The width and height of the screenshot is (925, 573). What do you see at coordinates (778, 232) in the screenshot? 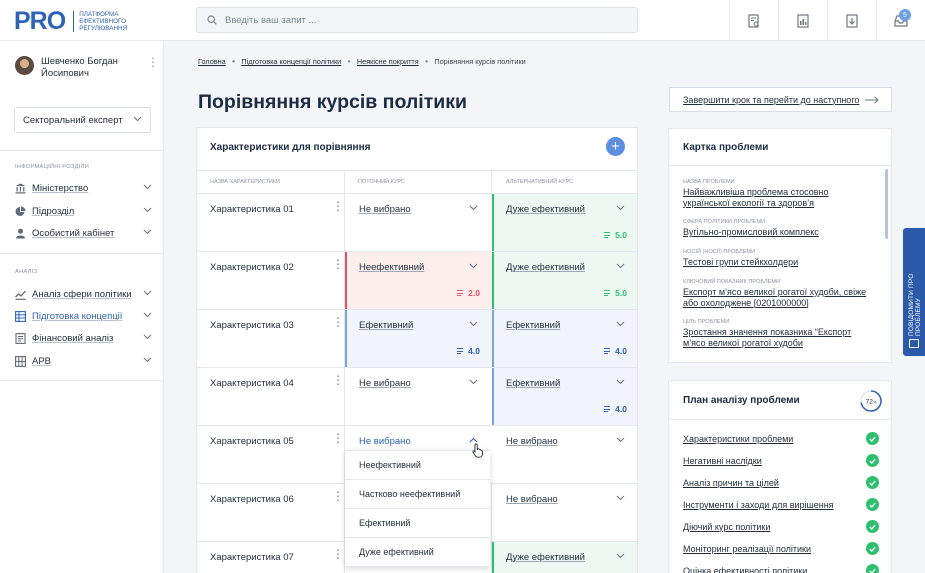
I see `problem-field-value: Вугільно-промисловий комплекс` at bounding box center [778, 232].